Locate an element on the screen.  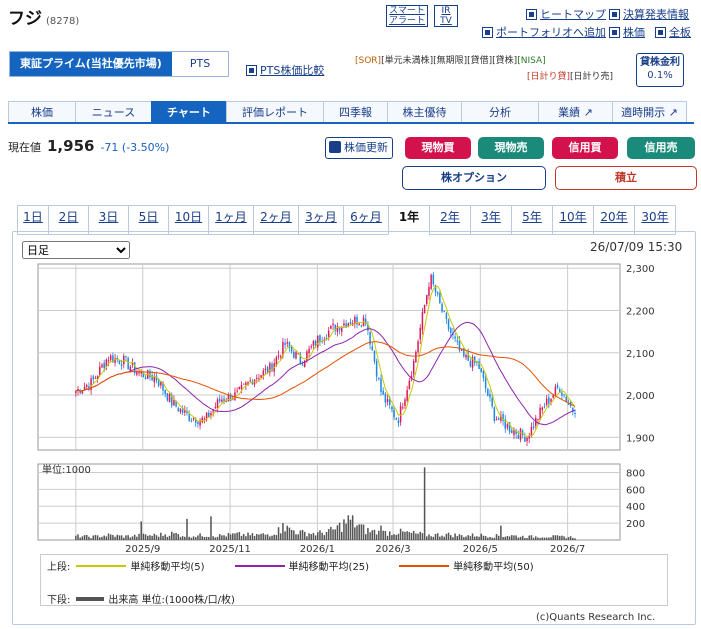
price-tick-label: 1,900 is located at coordinates (640, 438).